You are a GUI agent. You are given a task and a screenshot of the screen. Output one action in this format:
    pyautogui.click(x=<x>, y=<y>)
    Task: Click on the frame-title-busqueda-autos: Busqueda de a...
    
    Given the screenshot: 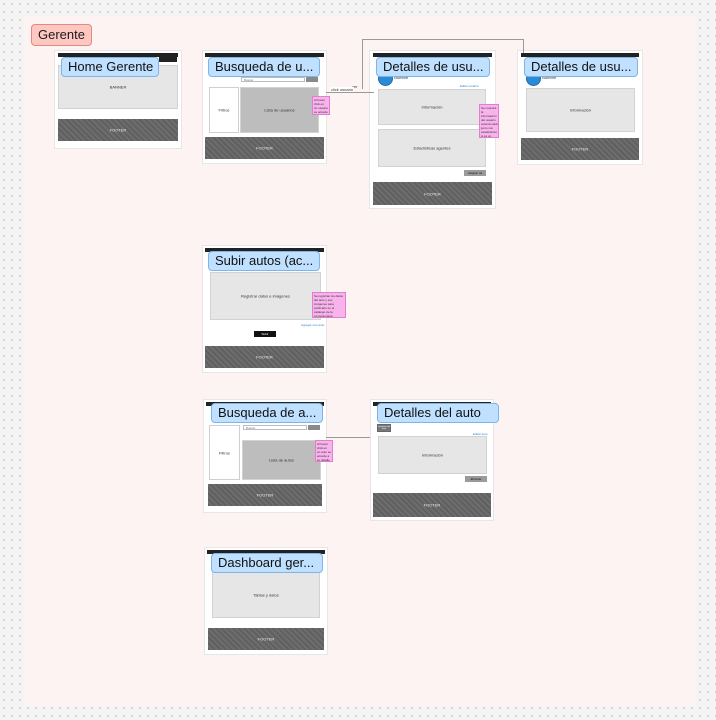 What is the action you would take?
    pyautogui.click(x=267, y=413)
    